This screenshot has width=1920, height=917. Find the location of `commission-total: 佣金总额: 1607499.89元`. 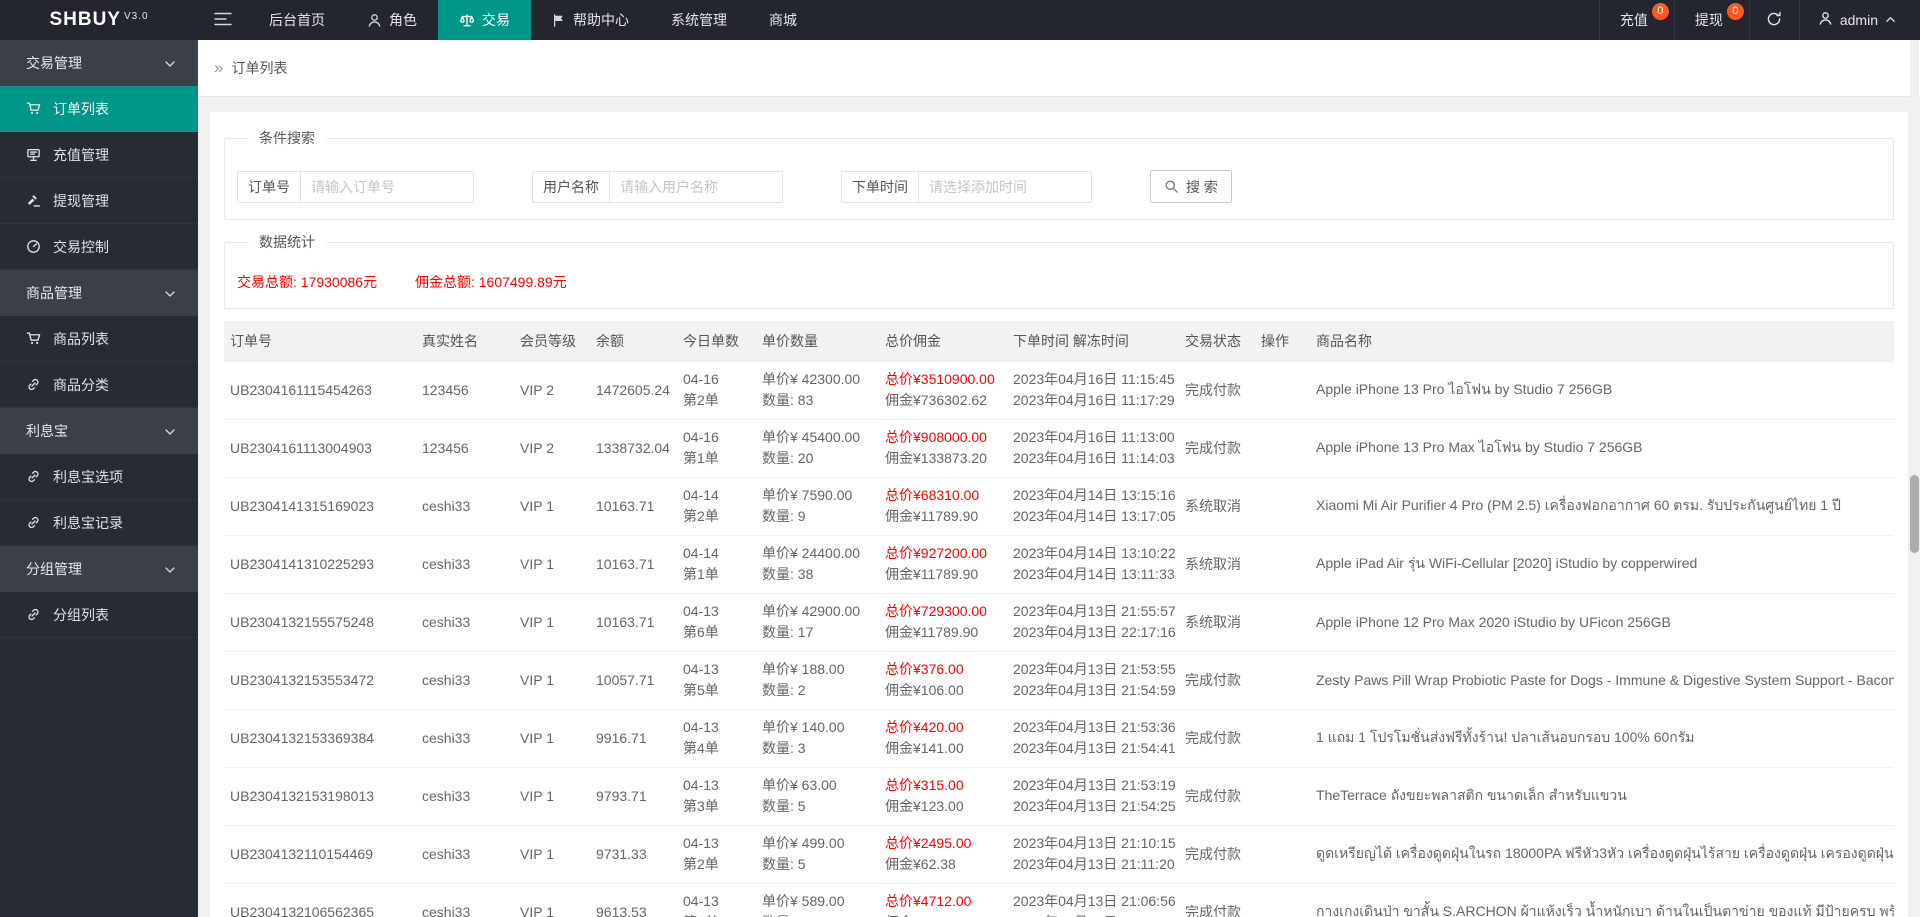

commission-total: 佣金总额: 1607499.89元 is located at coordinates (490, 282).